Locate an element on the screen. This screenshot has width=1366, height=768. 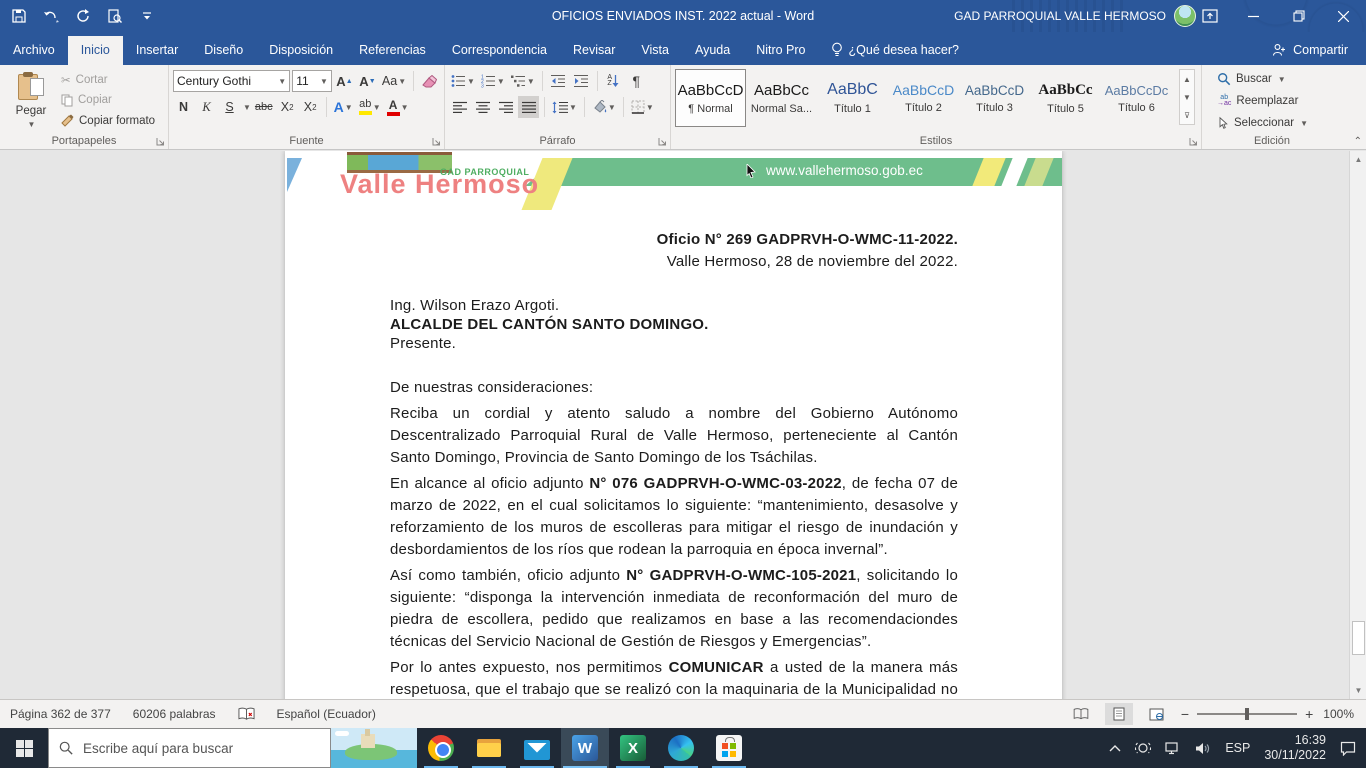
volume-icon is located at coordinates (1203, 748).